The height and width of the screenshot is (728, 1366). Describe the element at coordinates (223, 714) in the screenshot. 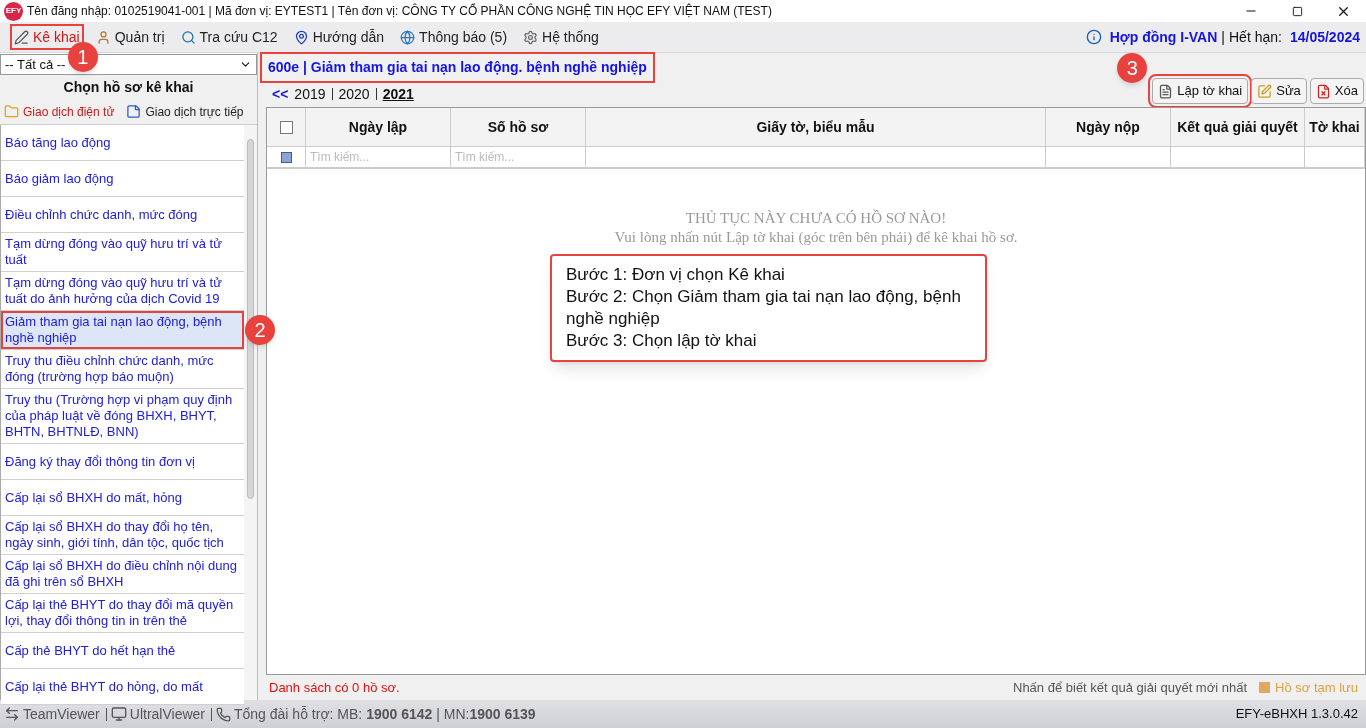

I see `phone-icon` at that location.